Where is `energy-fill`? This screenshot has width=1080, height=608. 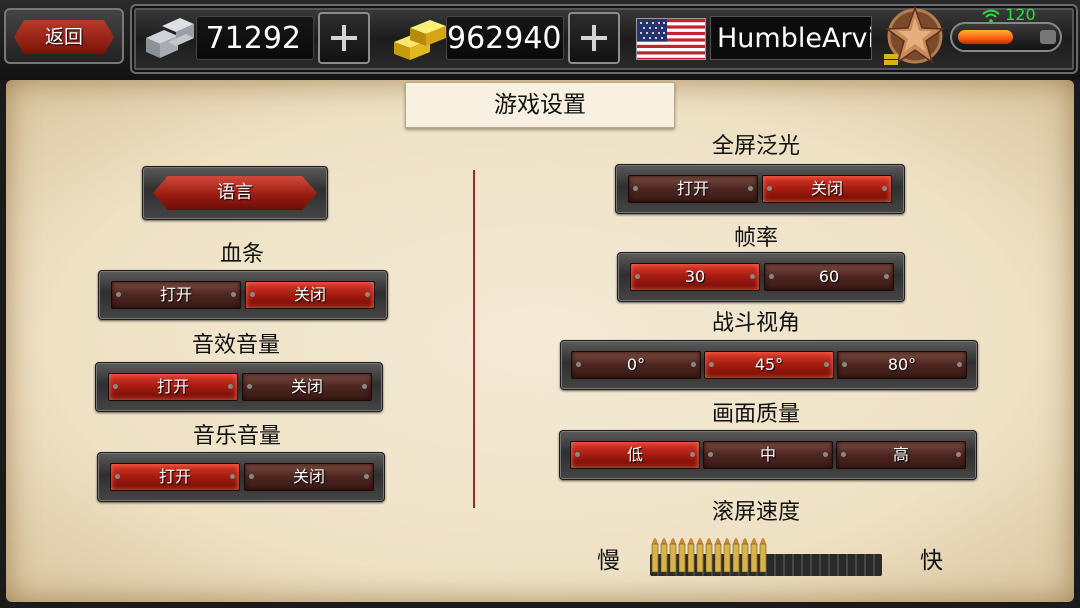
energy-fill is located at coordinates (985, 37).